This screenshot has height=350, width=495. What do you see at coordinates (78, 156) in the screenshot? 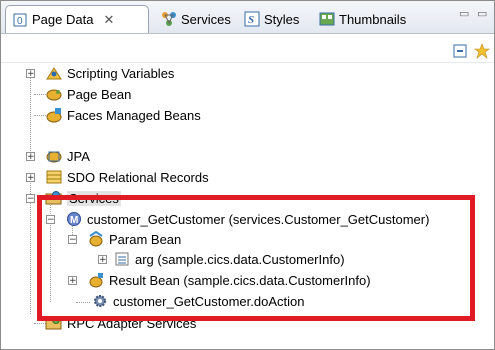
I see `tree-item-label: JPA` at bounding box center [78, 156].